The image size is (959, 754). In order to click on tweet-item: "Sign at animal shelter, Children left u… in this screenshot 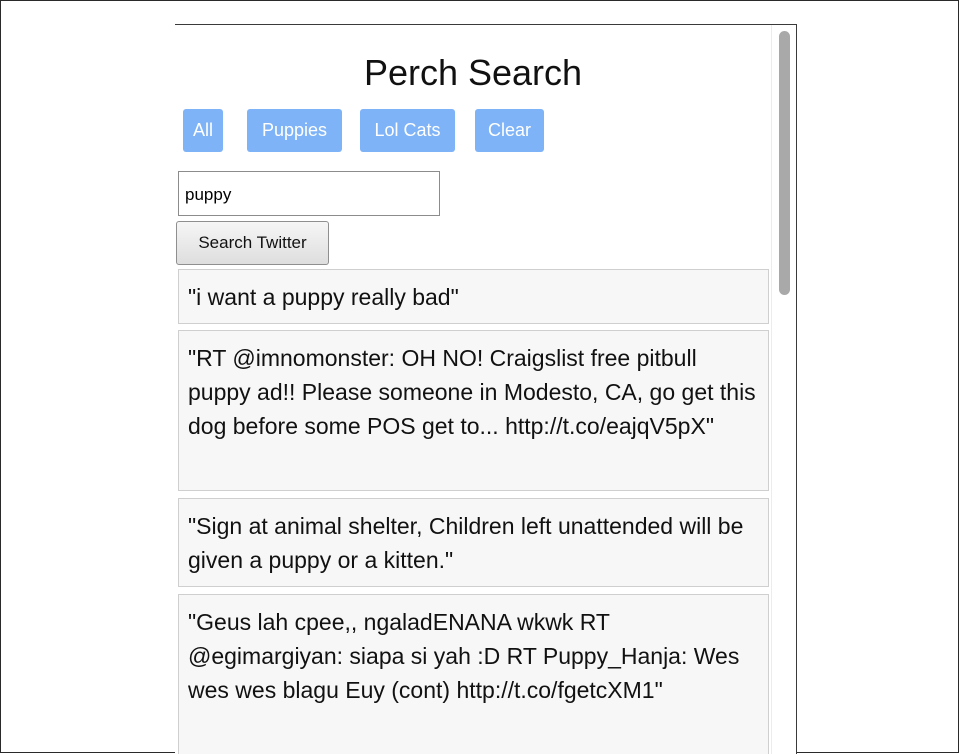, I will do `click(473, 542)`.